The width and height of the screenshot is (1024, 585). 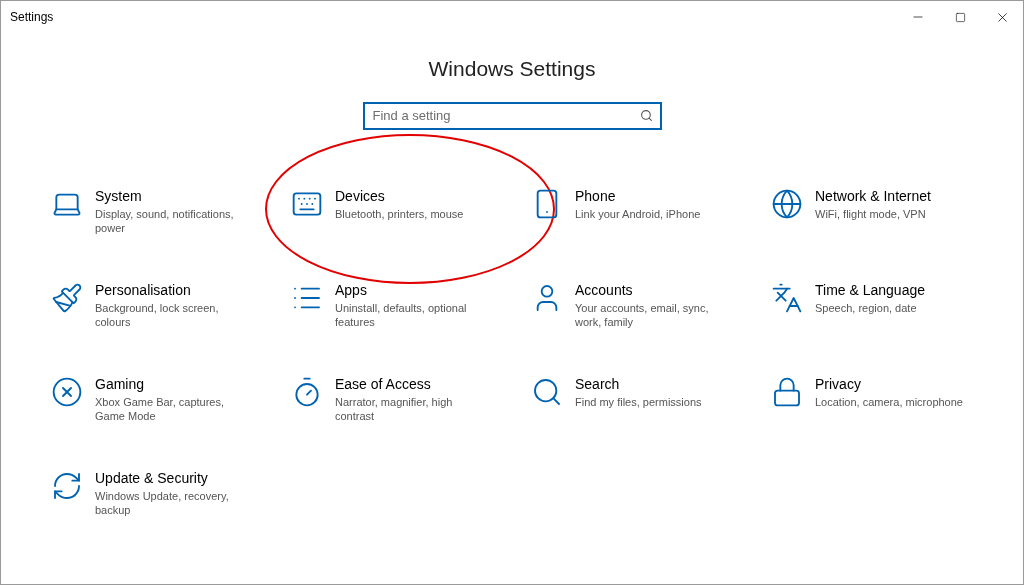 I want to click on category-title: Time & Language, so click(x=890, y=289).